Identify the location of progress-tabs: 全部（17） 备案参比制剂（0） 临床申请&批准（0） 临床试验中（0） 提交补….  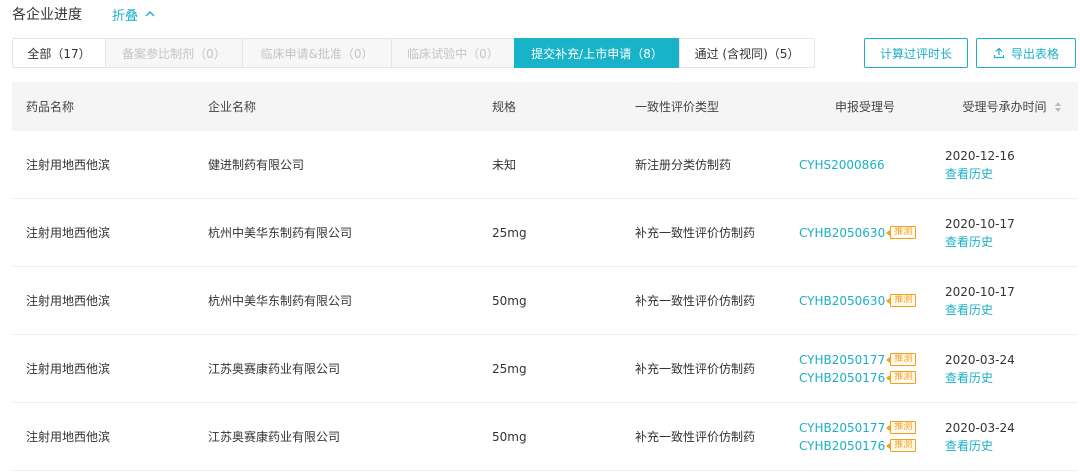
(413, 53).